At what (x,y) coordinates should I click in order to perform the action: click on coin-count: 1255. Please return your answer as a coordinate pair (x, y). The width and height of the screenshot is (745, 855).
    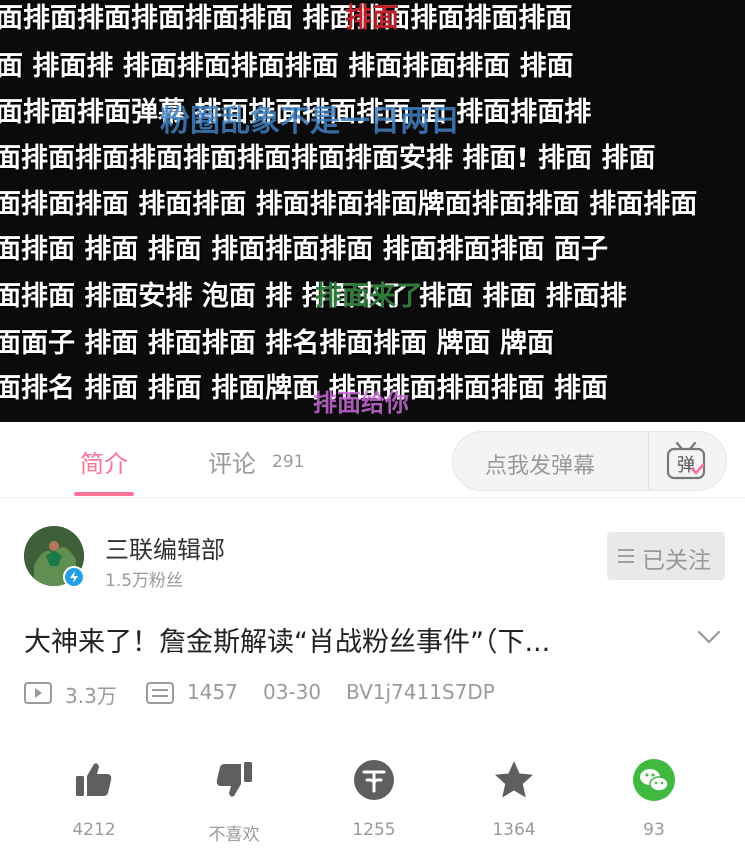
    Looking at the image, I should click on (374, 830).